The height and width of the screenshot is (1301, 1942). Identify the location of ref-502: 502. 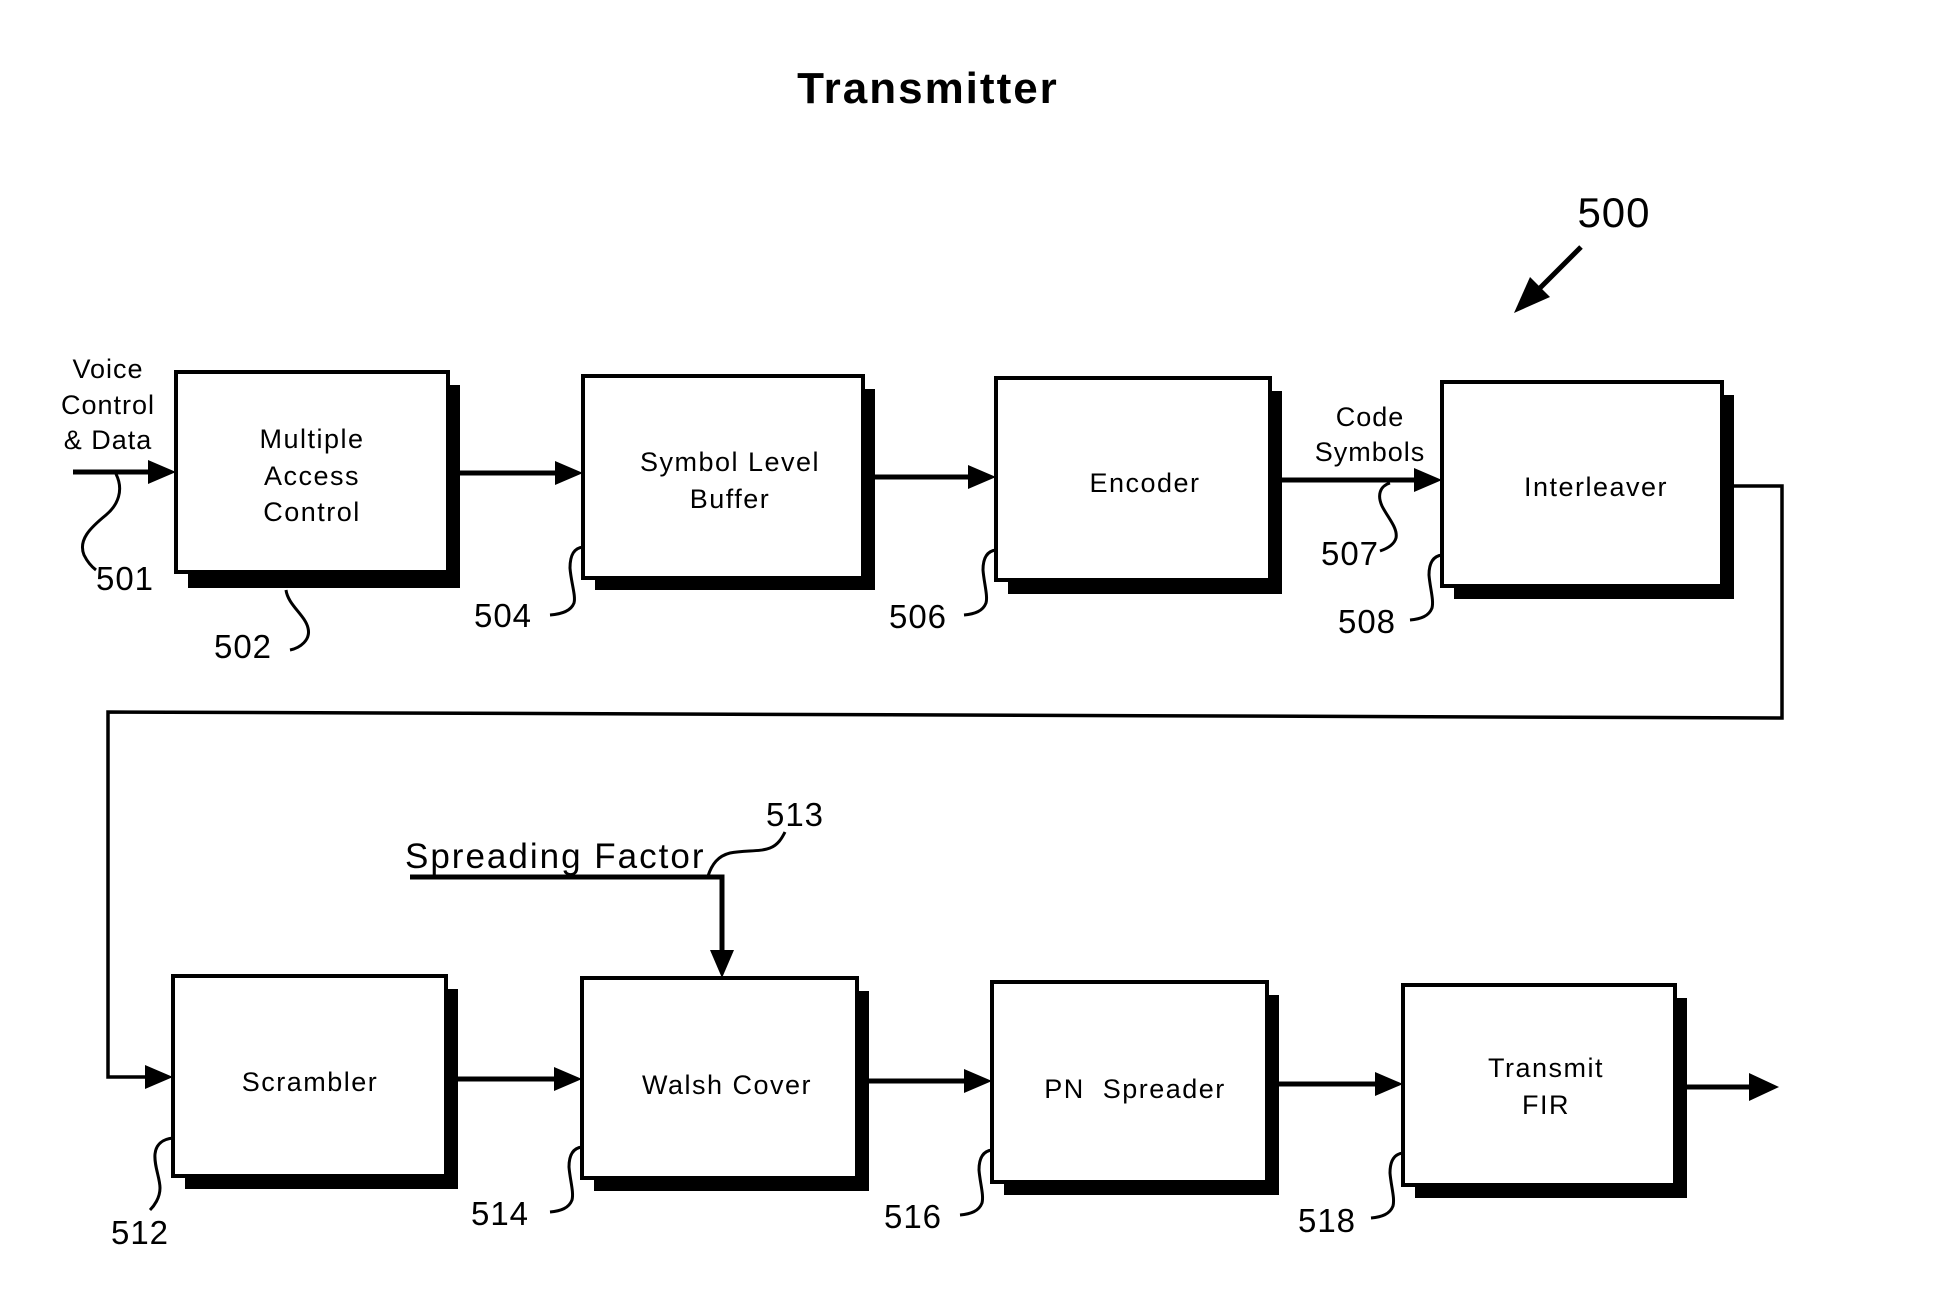
(243, 646).